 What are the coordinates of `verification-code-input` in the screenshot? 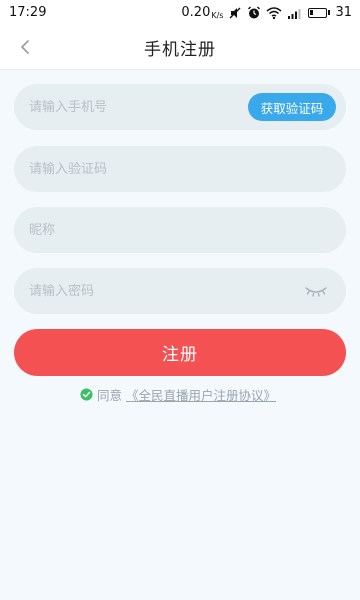 It's located at (182, 169).